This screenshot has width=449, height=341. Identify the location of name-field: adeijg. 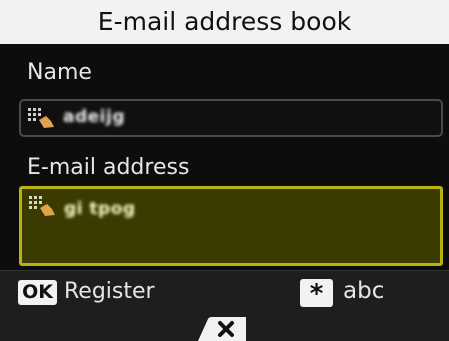
(231, 118).